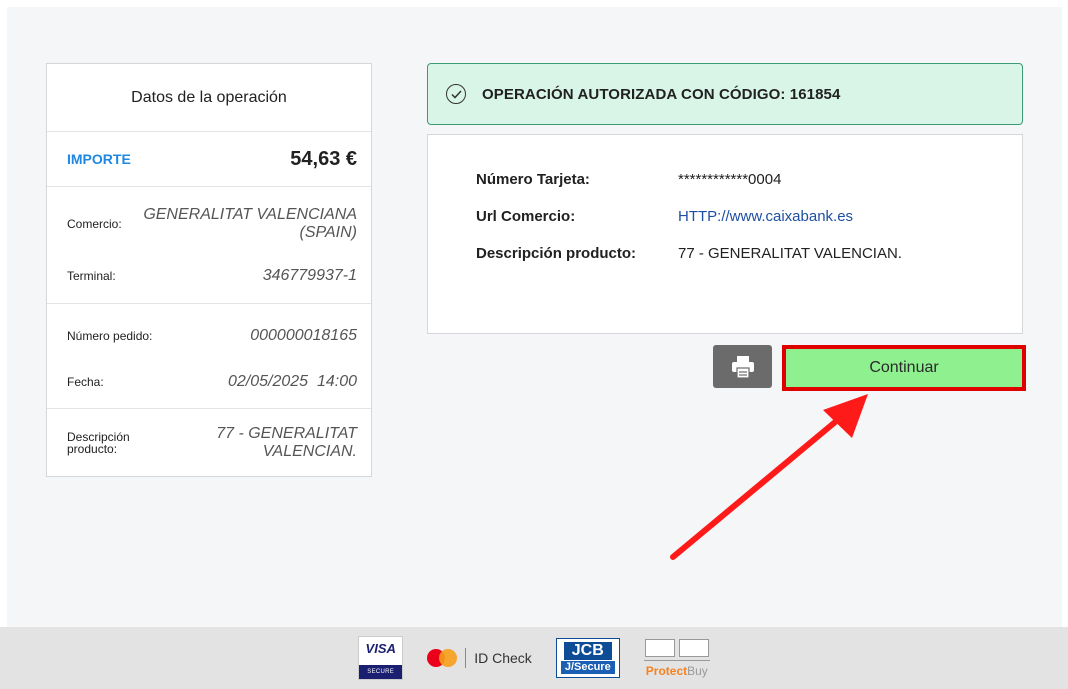 This screenshot has width=1068, height=689. I want to click on description-value: 77 - GENERALITAT VALENCIAN., so click(286, 442).